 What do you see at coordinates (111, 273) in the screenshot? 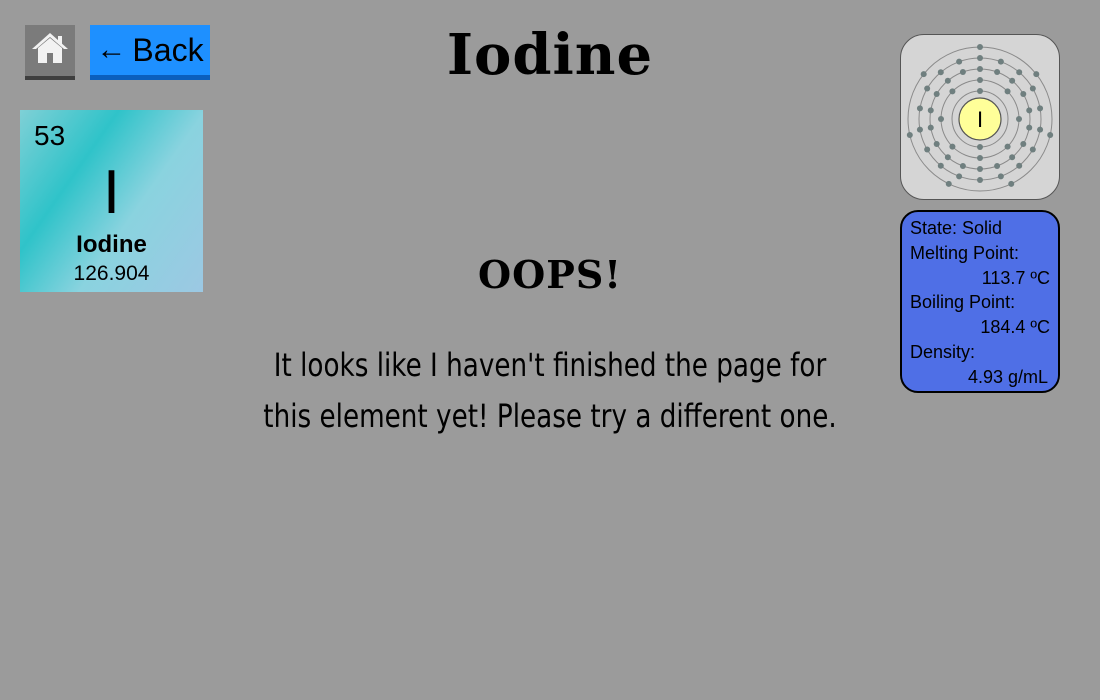
I see `atomic-mass: 126.904` at bounding box center [111, 273].